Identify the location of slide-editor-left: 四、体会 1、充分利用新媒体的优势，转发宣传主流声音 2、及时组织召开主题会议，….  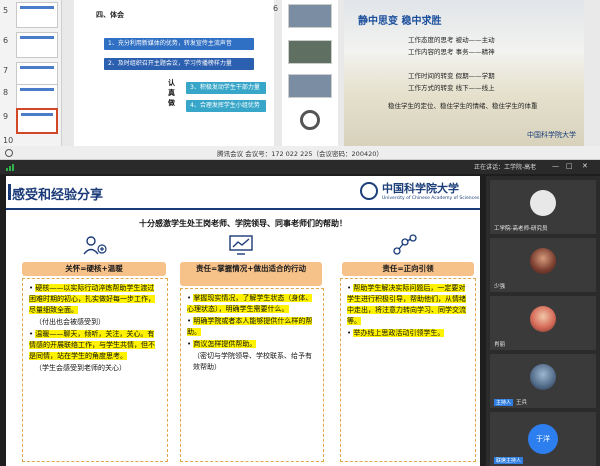
(174, 73).